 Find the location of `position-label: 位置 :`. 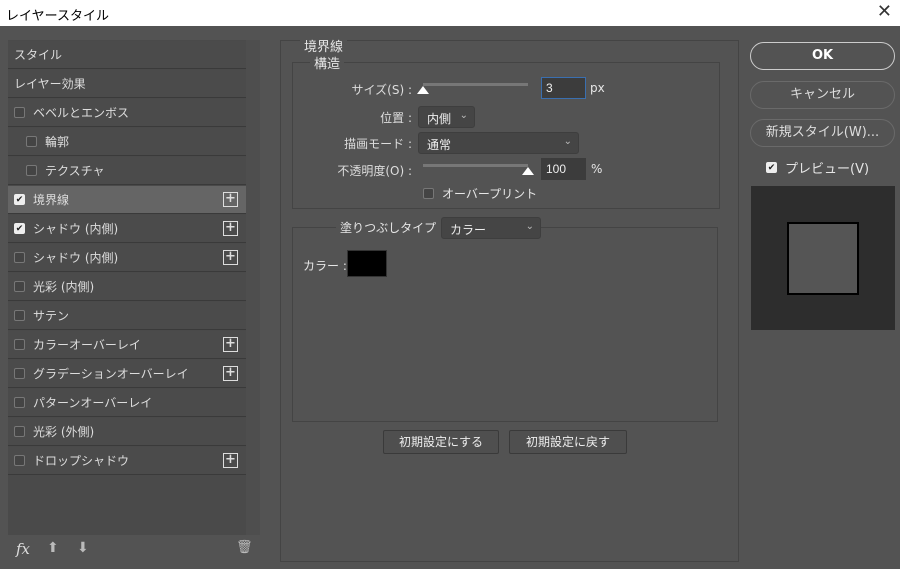

position-label: 位置 : is located at coordinates (396, 118).